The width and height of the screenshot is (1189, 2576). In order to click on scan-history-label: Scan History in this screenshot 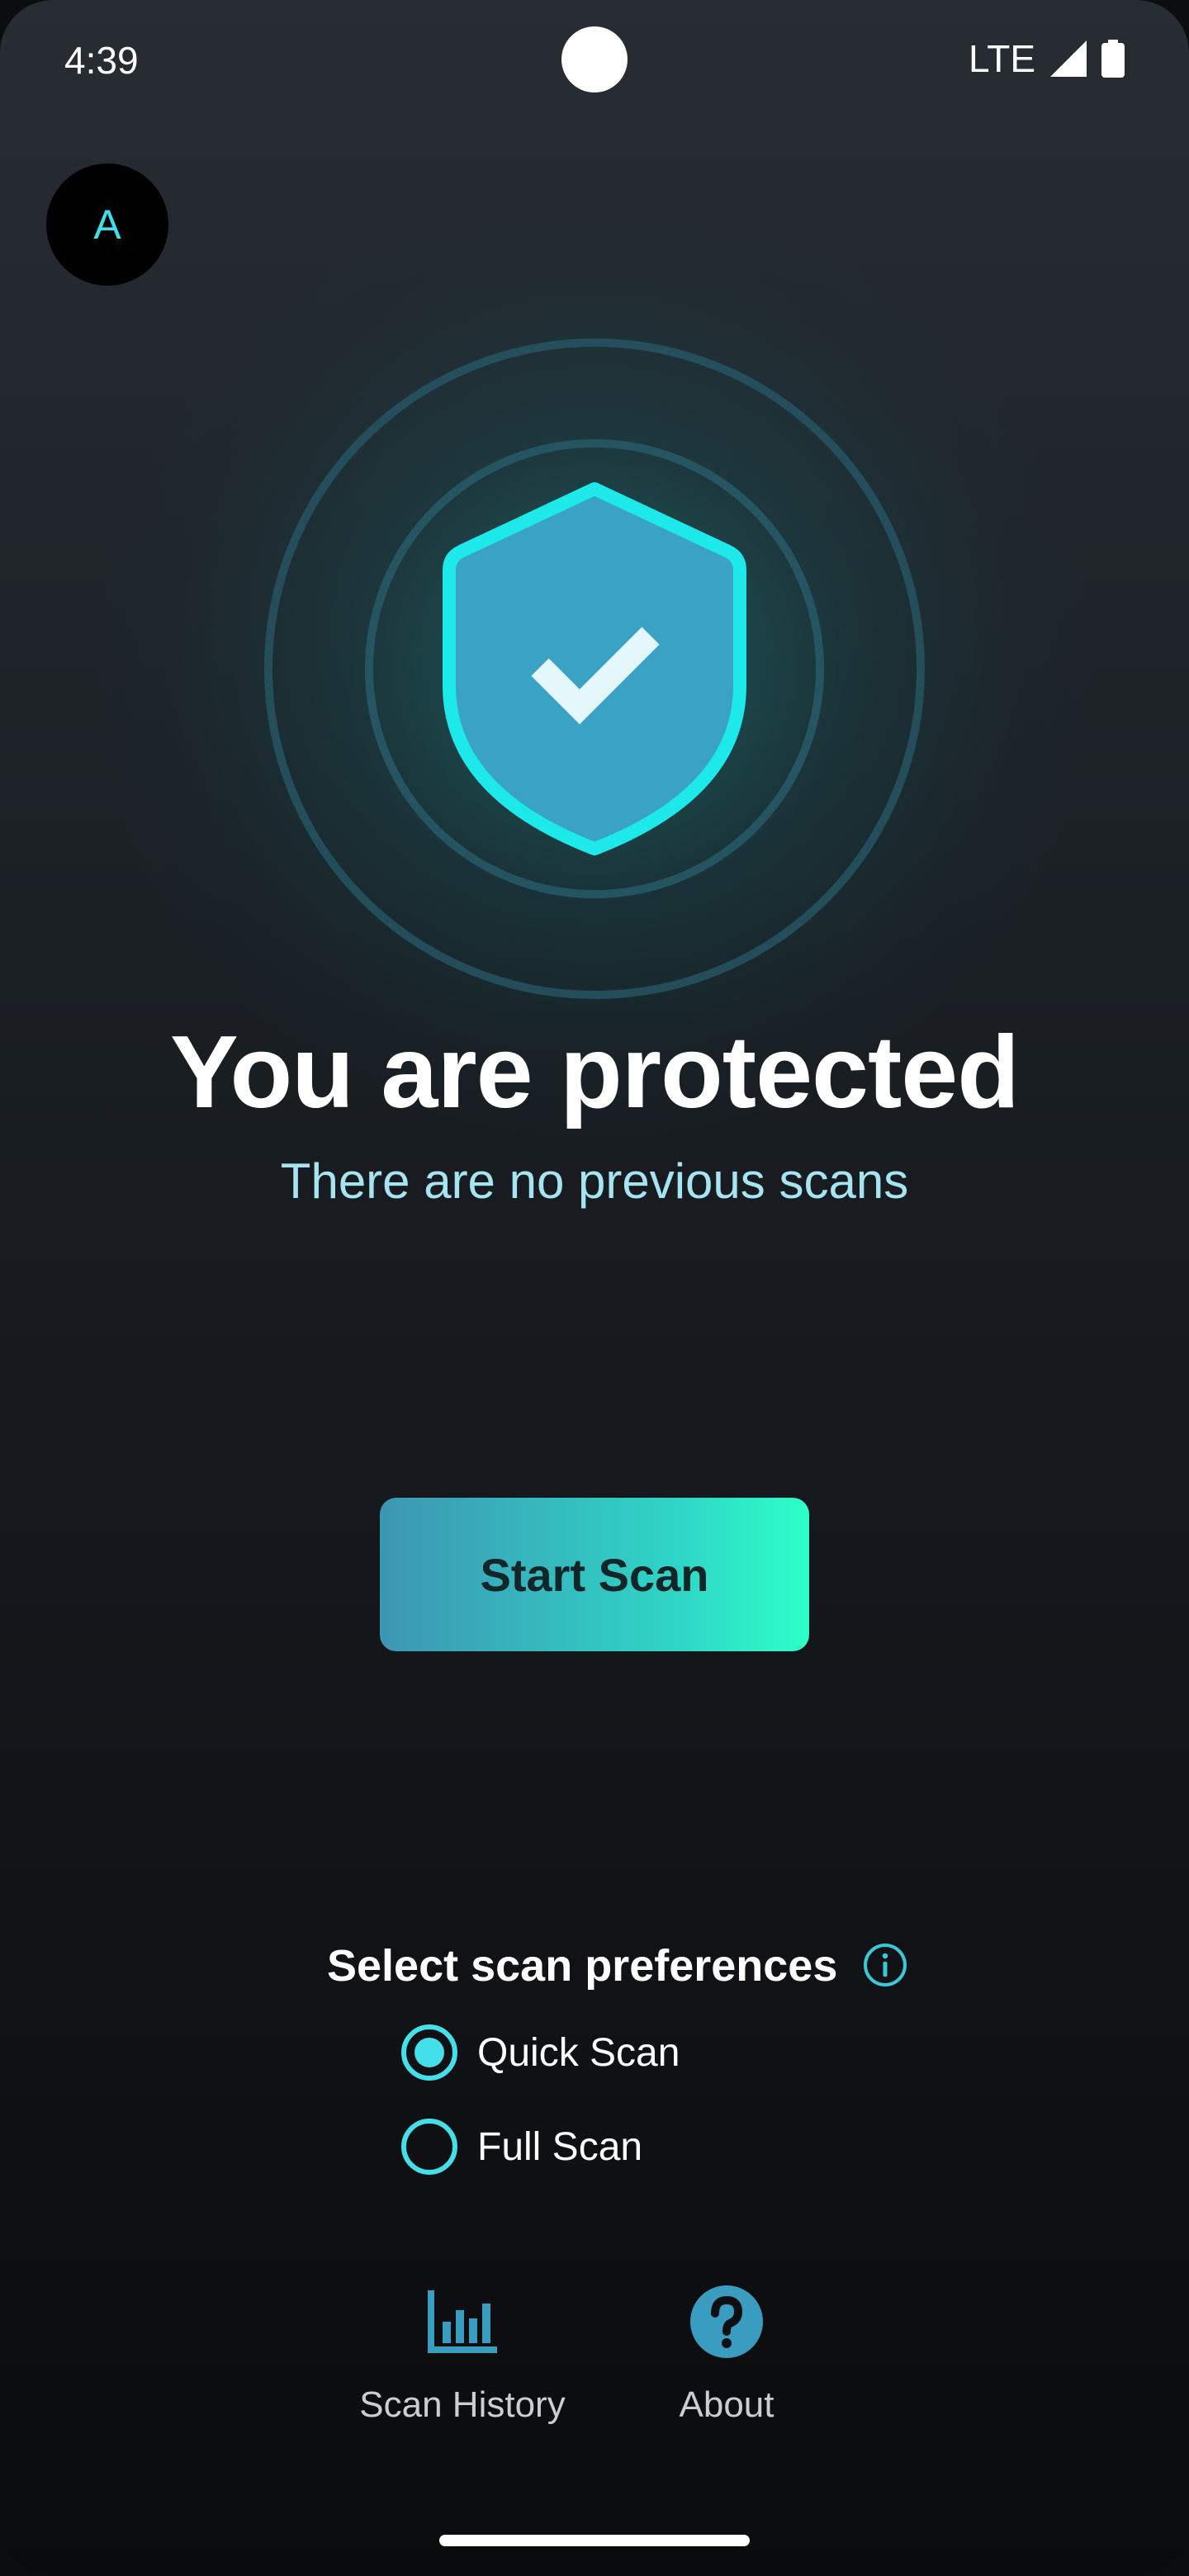, I will do `click(462, 2404)`.